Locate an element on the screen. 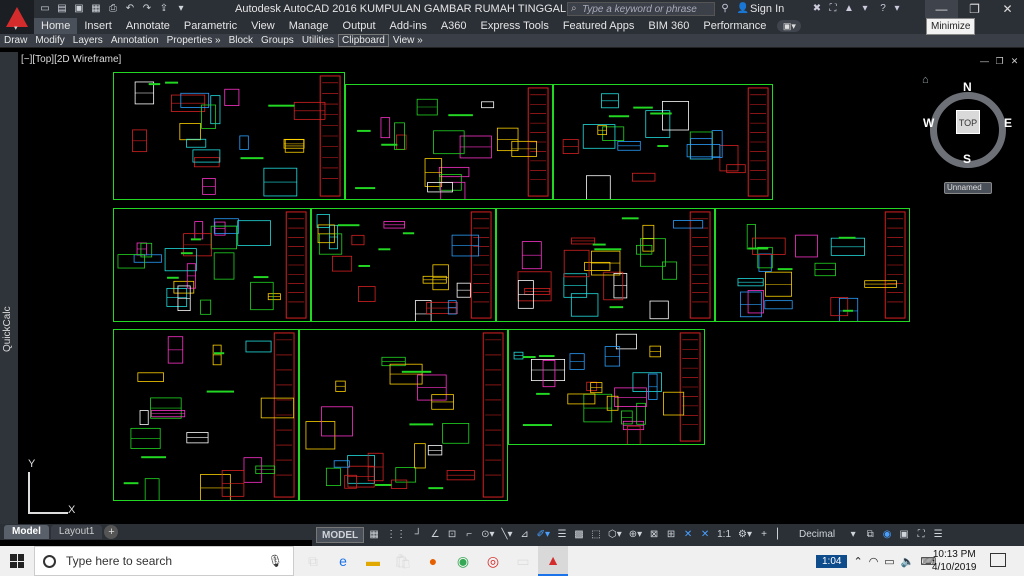  close-button: ✕ is located at coordinates (1007, 9).